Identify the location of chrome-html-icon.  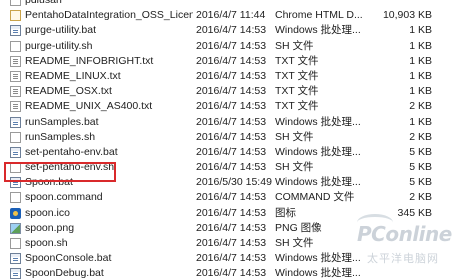
(15, 16).